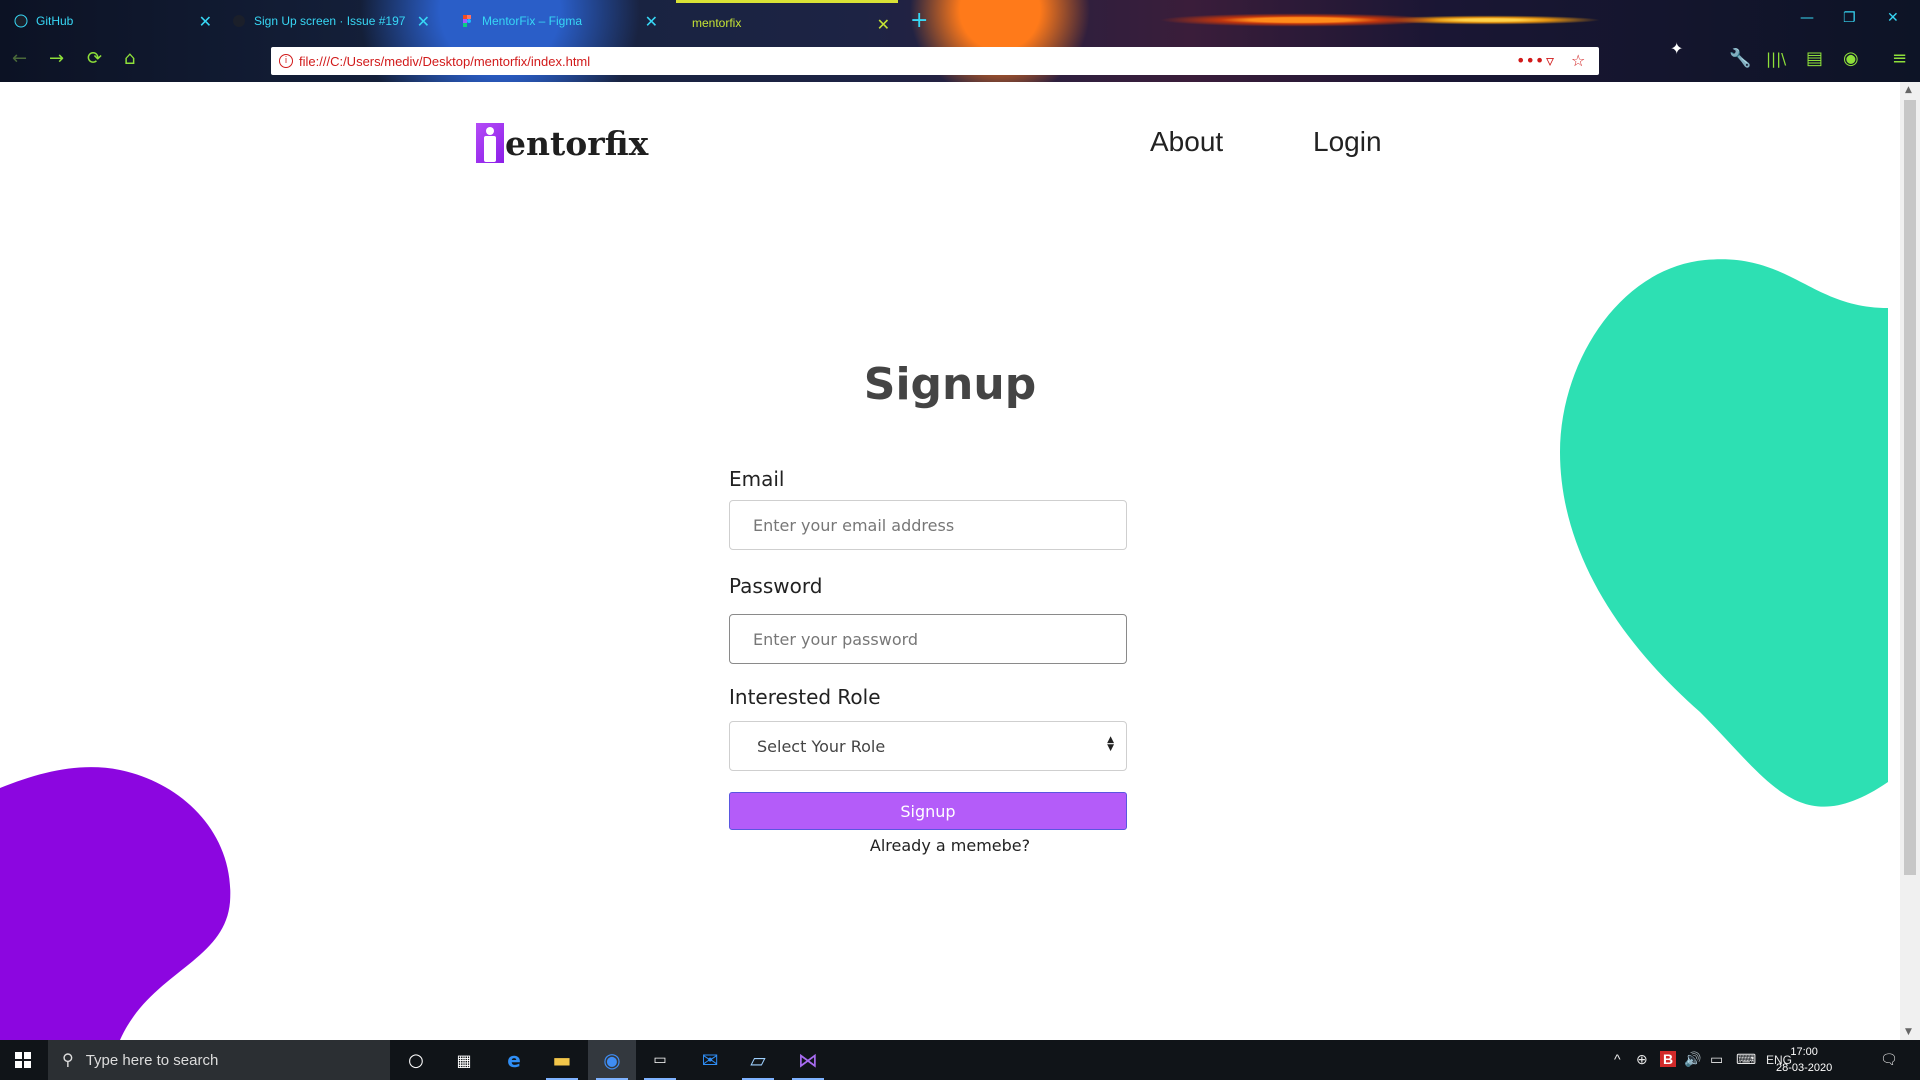 The image size is (1920, 1080). Describe the element at coordinates (68, 1060) in the screenshot. I see `search-icon: ⚲` at that location.